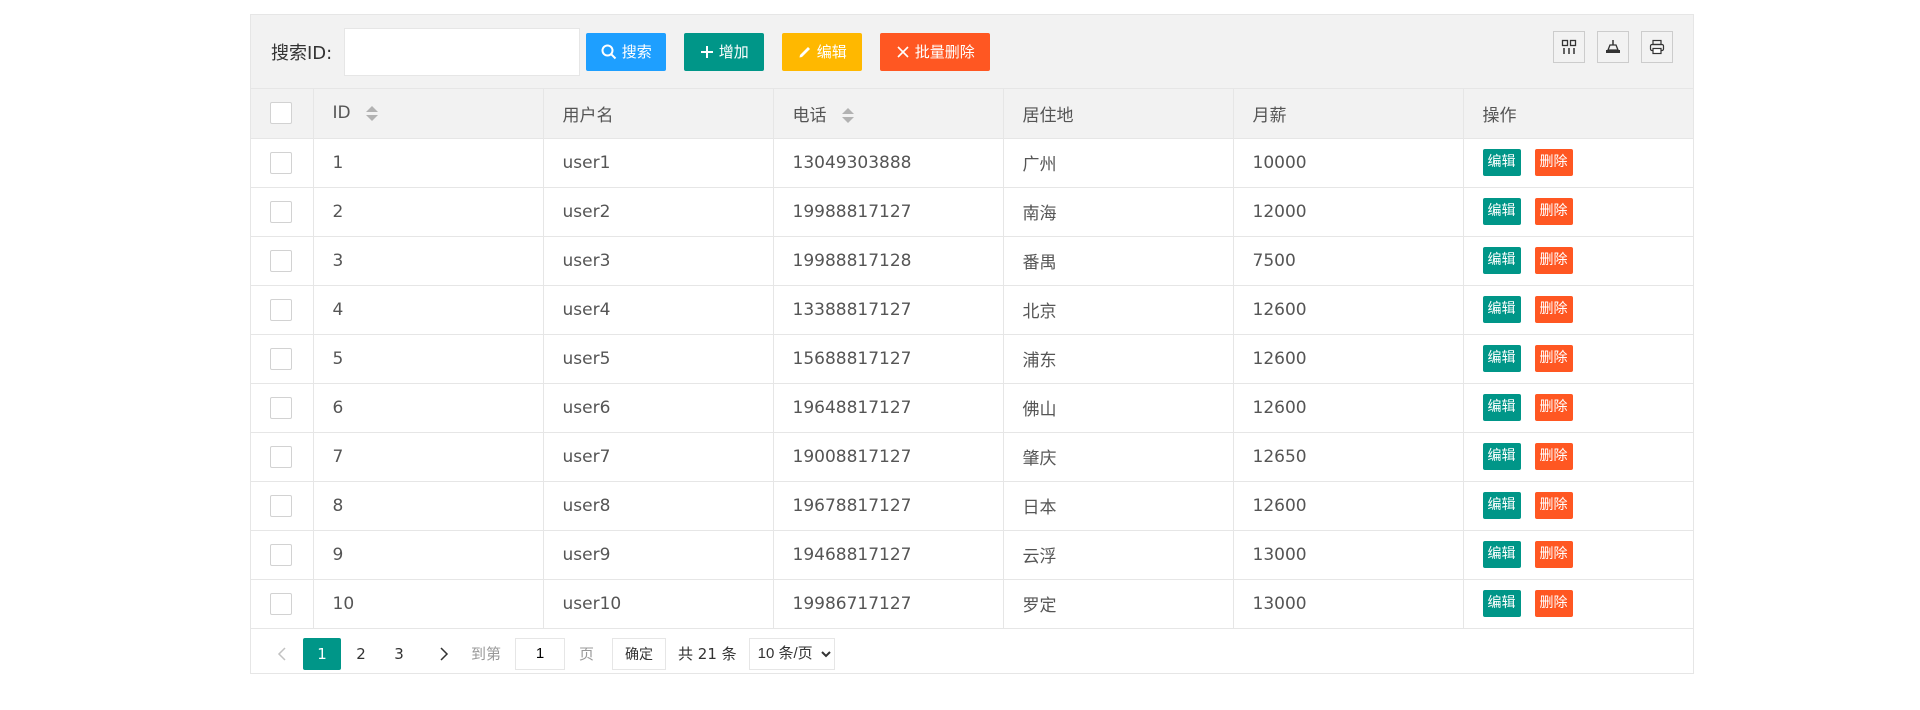 The image size is (1920, 710). What do you see at coordinates (428, 359) in the screenshot?
I see `cell-id: 5` at bounding box center [428, 359].